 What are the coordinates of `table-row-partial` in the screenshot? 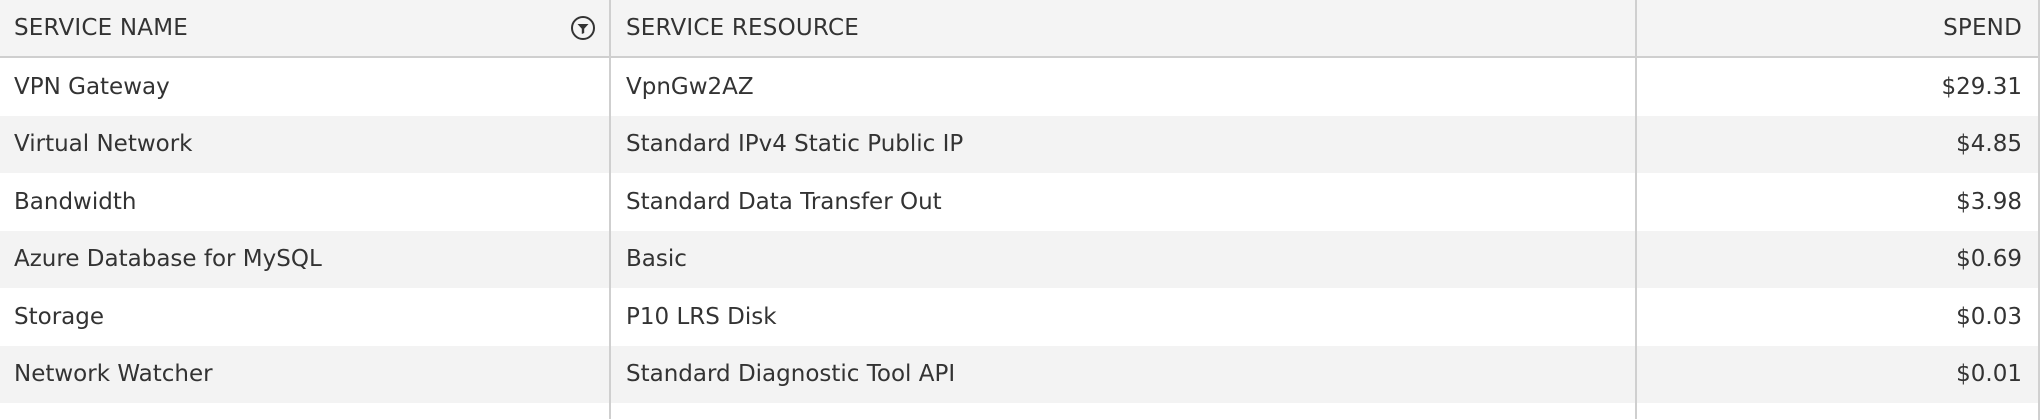 It's located at (1019, 411).